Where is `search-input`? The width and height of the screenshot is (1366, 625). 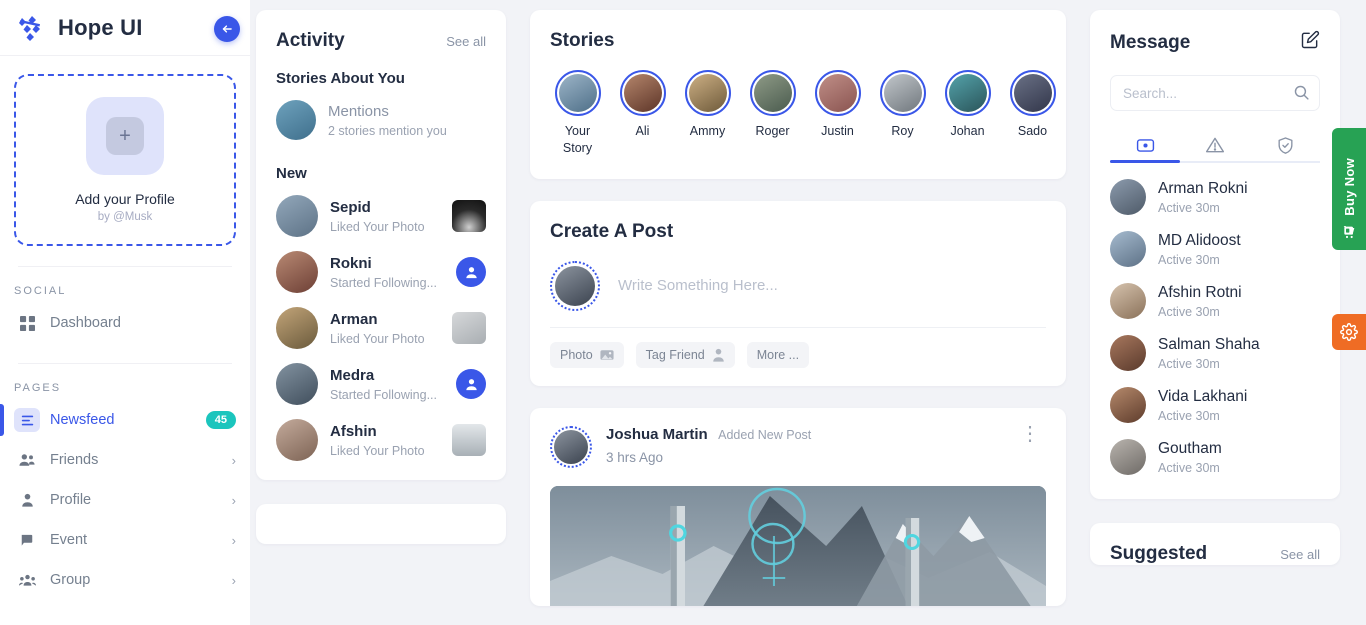 search-input is located at coordinates (1215, 93).